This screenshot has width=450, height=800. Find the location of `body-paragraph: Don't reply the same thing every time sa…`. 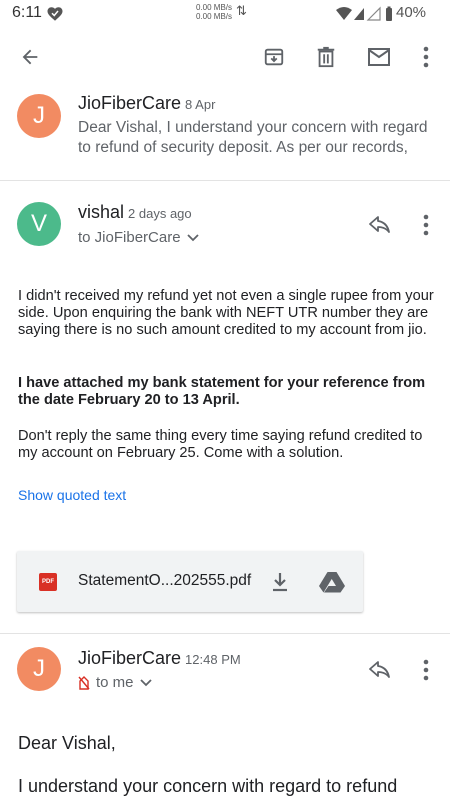

body-paragraph: Don't reply the same thing every time sa… is located at coordinates (220, 444).